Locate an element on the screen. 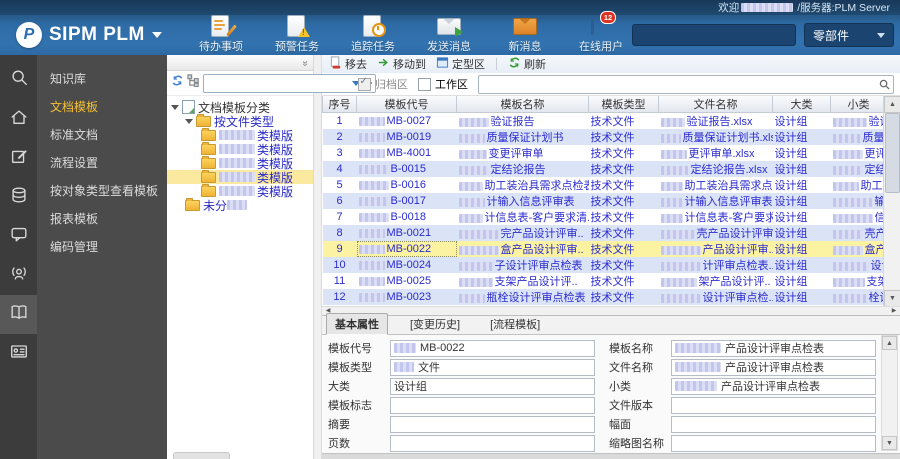 This screenshot has height=459, width=900. status-strip: 欢迎 /服务器:PLM Server is located at coordinates (450, 7).